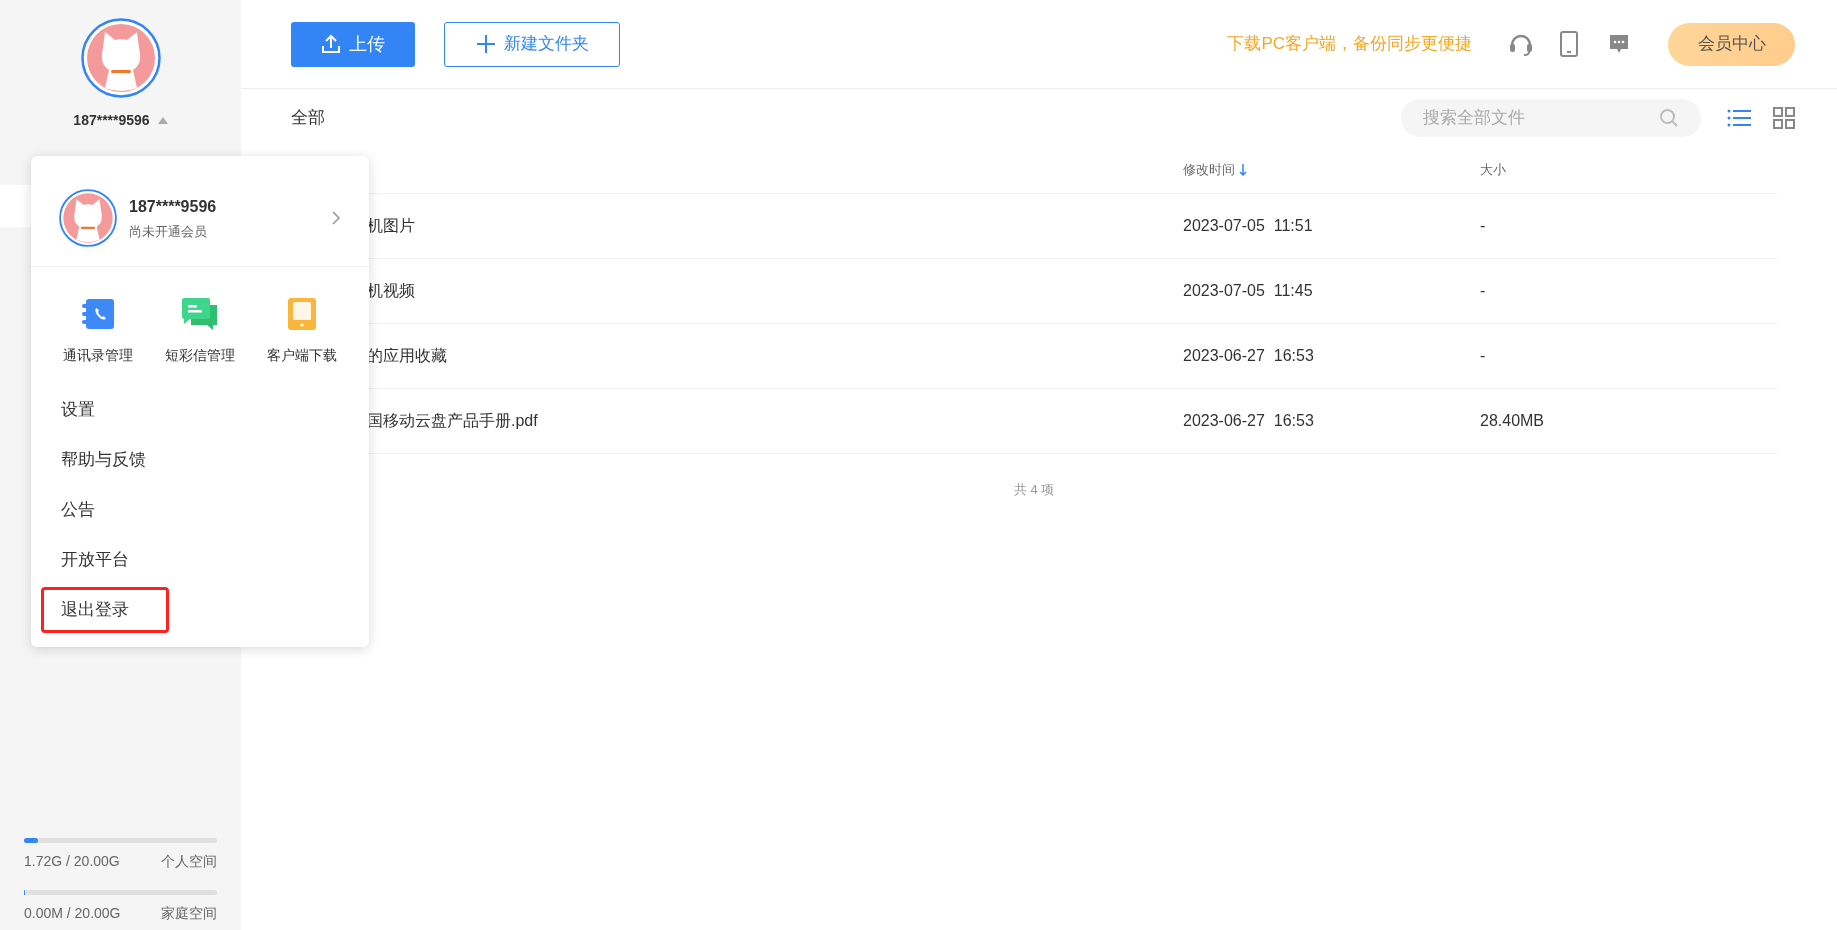 The image size is (1837, 930). What do you see at coordinates (302, 314) in the screenshot?
I see `tablet-icon` at bounding box center [302, 314].